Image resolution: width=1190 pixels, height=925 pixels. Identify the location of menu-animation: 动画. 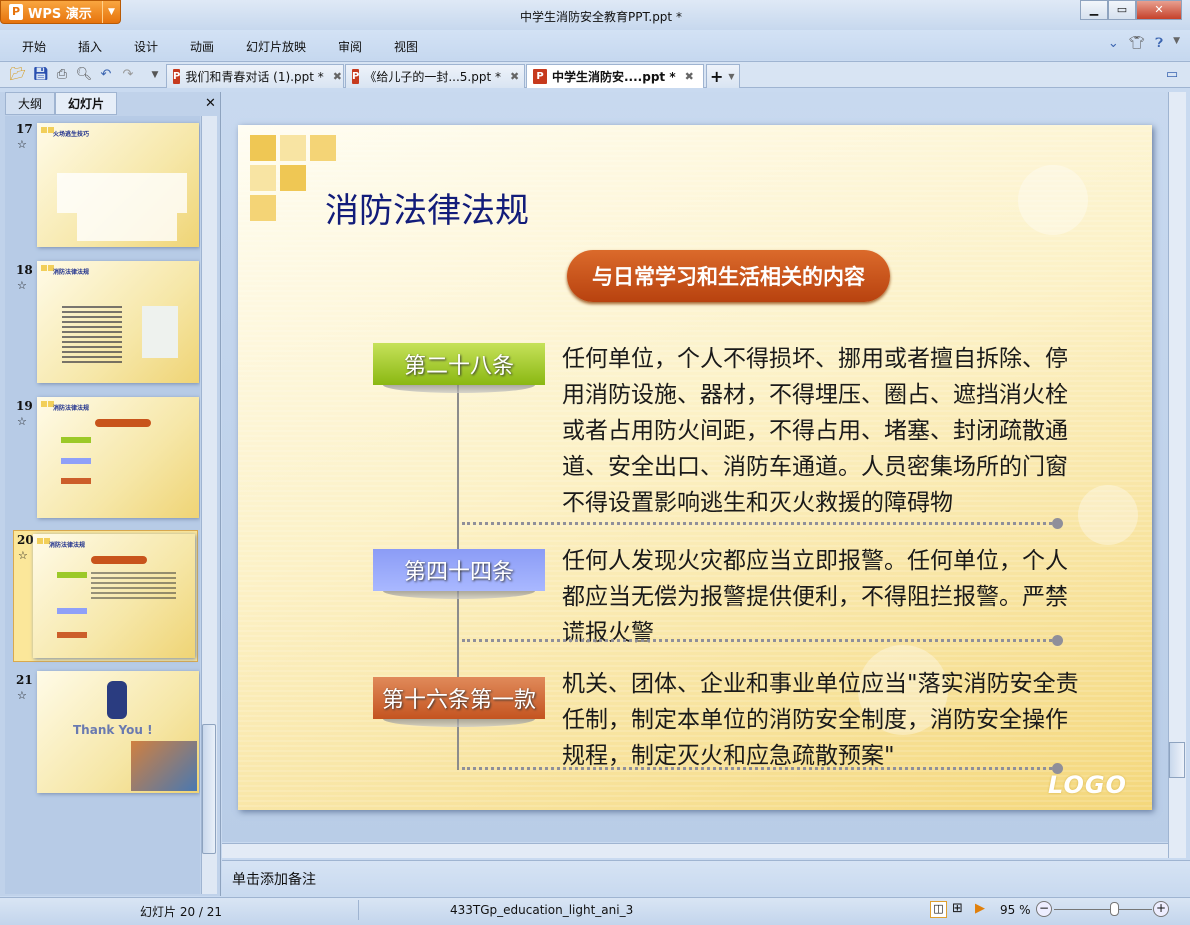
(202, 46).